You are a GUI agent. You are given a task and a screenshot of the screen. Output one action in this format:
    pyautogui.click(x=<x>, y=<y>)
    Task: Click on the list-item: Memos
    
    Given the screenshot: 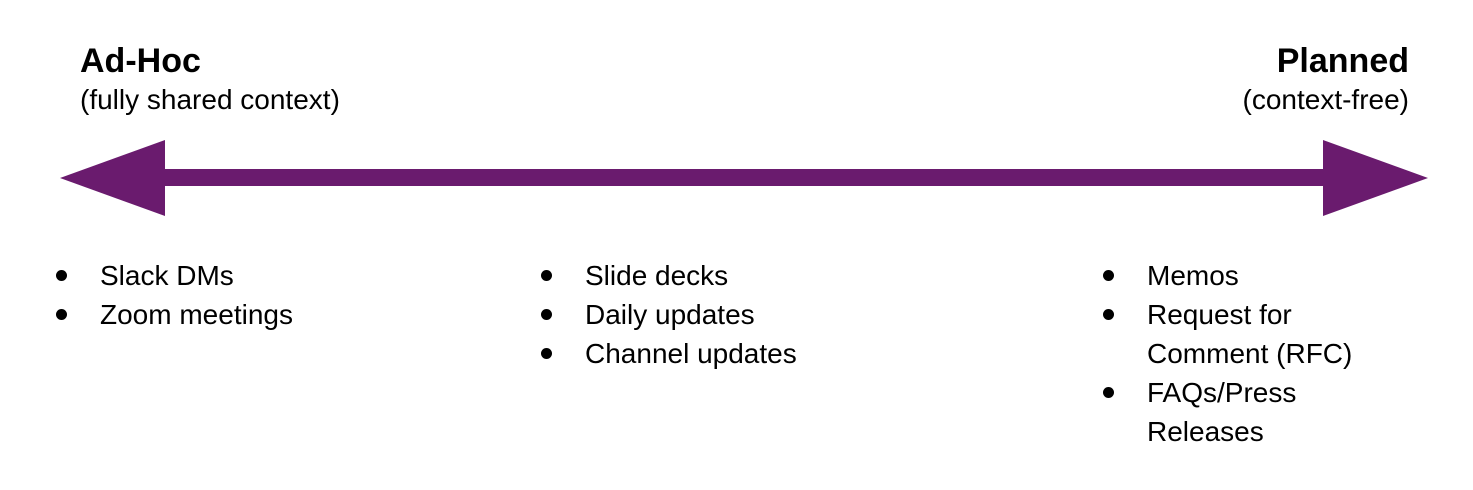 What is the action you would take?
    pyautogui.click(x=1259, y=275)
    